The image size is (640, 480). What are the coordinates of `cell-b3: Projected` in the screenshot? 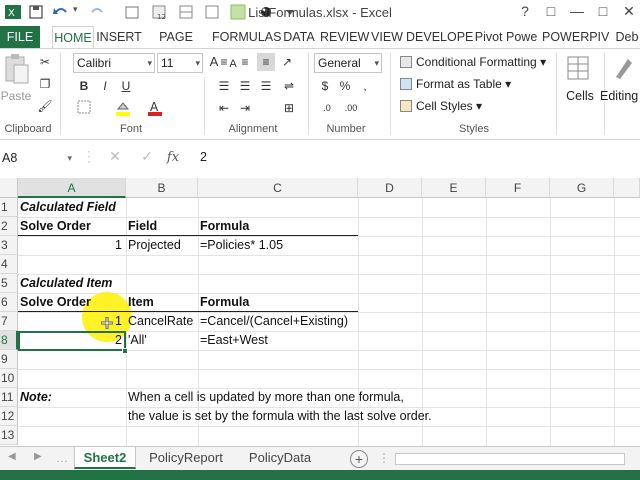 It's located at (162, 245).